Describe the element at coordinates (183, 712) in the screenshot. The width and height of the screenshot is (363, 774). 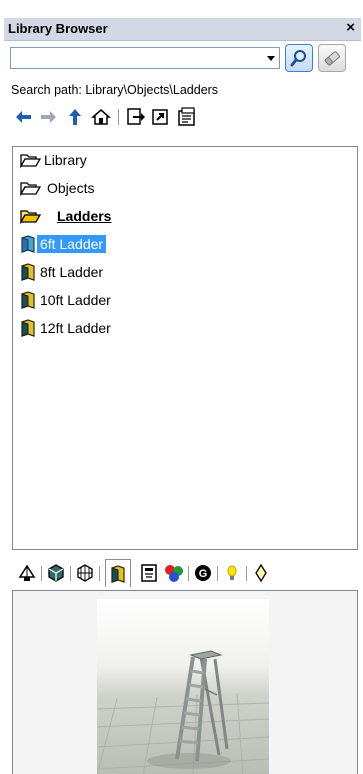
I see `ladder-preview-image` at that location.